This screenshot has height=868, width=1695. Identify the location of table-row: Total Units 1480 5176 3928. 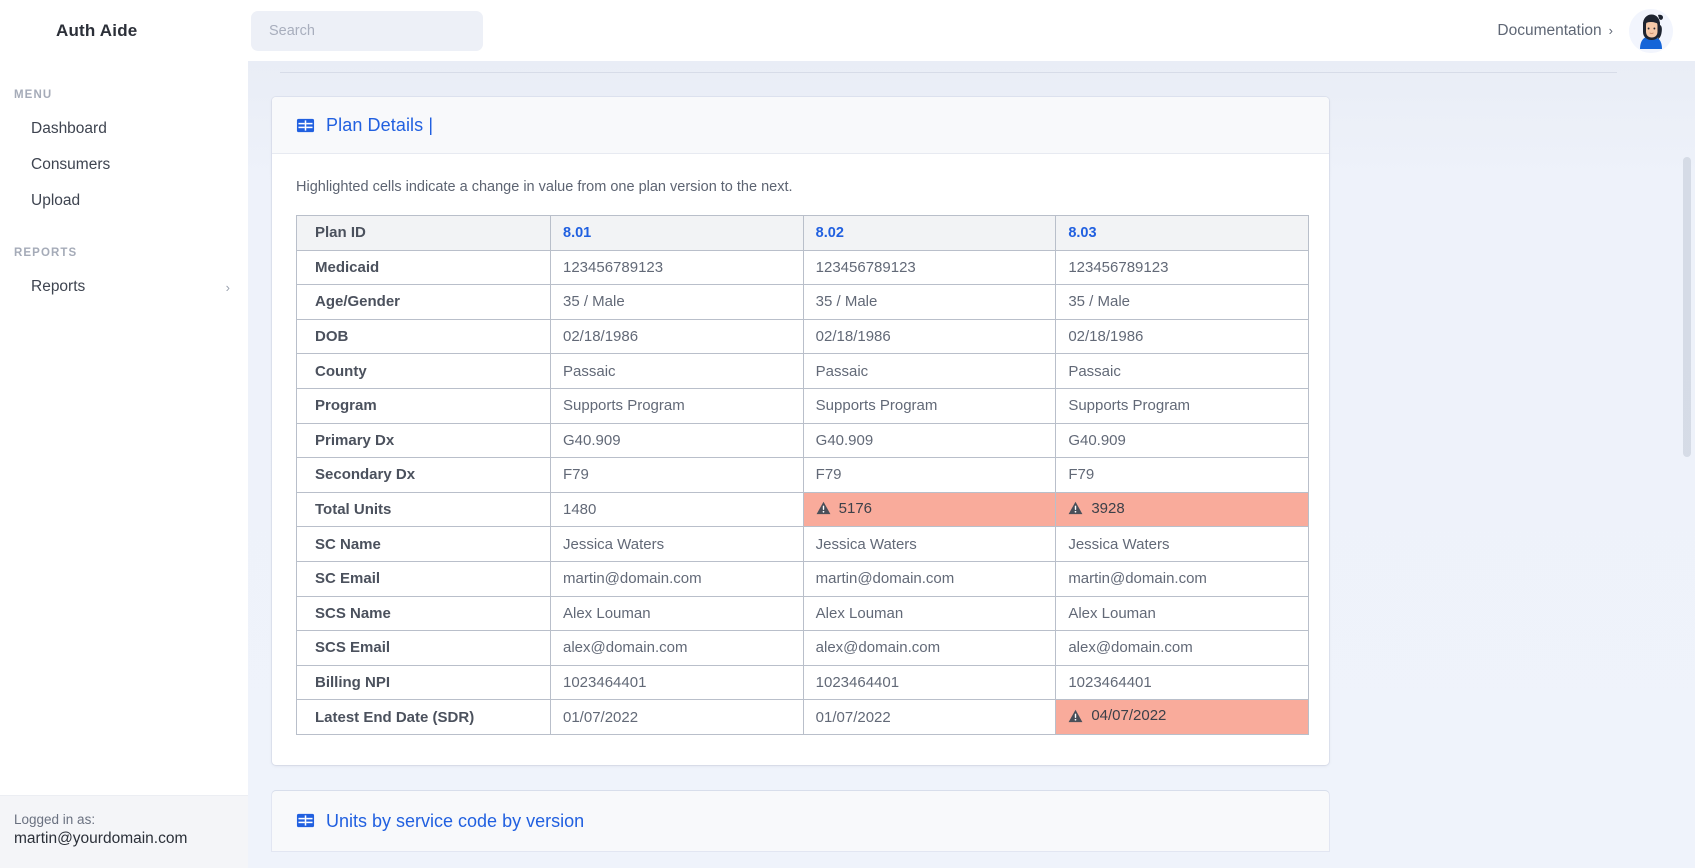
(802, 509).